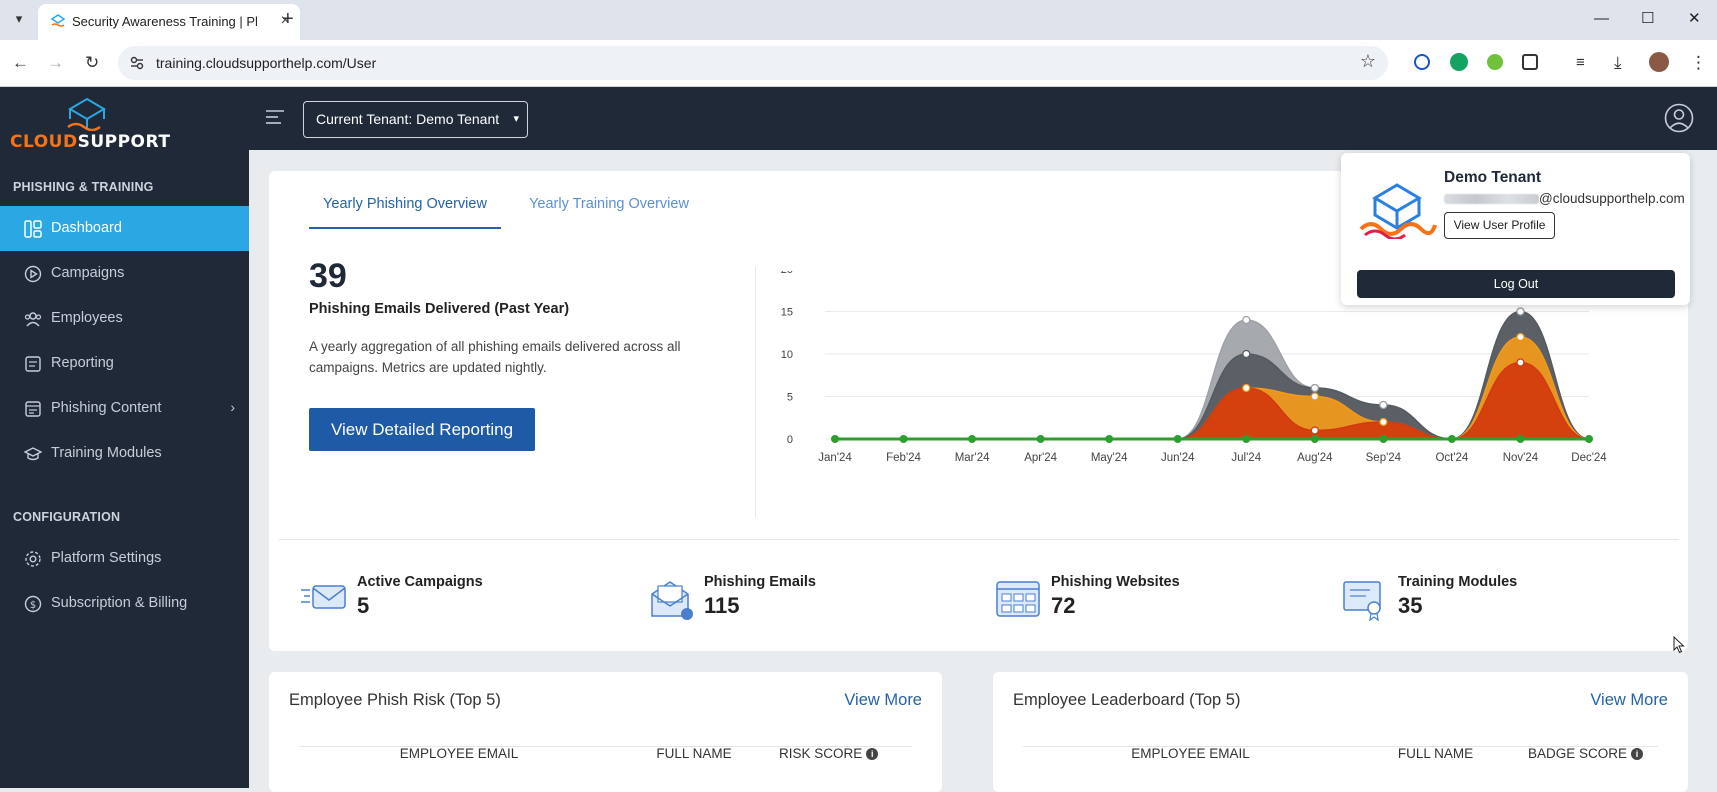 The height and width of the screenshot is (792, 1717). What do you see at coordinates (1422, 62) in the screenshot?
I see `extension-password-icon` at bounding box center [1422, 62].